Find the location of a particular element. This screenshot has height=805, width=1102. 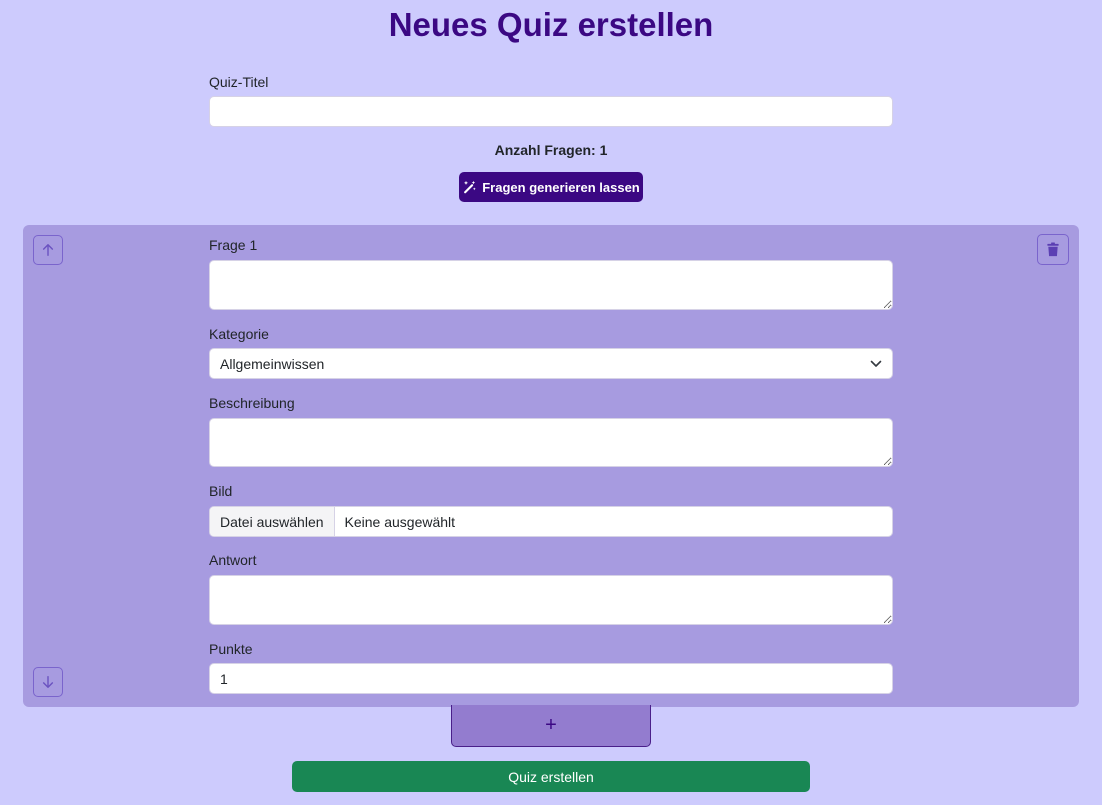

description-input is located at coordinates (551, 442).